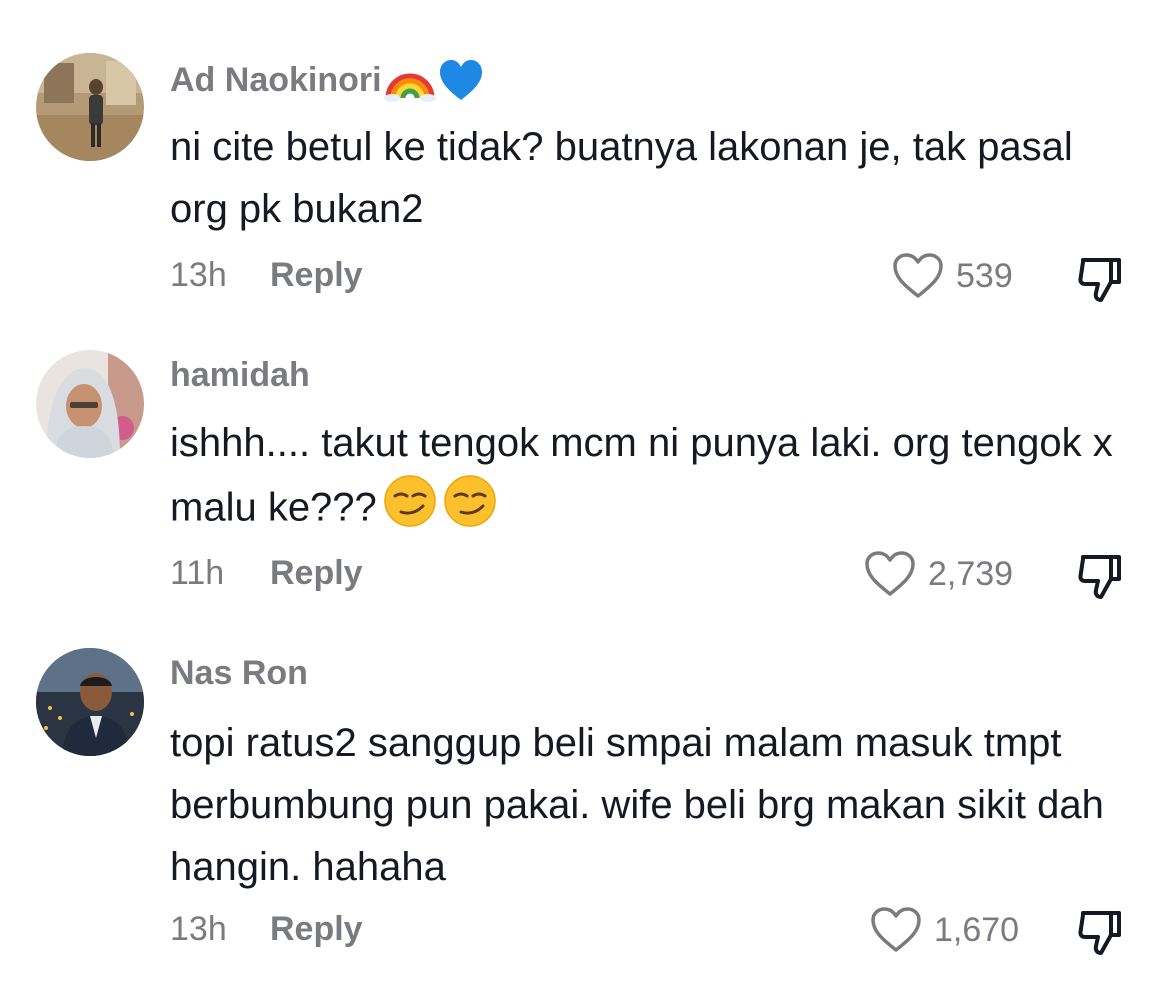 The height and width of the screenshot is (995, 1169). What do you see at coordinates (952, 276) in the screenshot?
I see `like-button: 539` at bounding box center [952, 276].